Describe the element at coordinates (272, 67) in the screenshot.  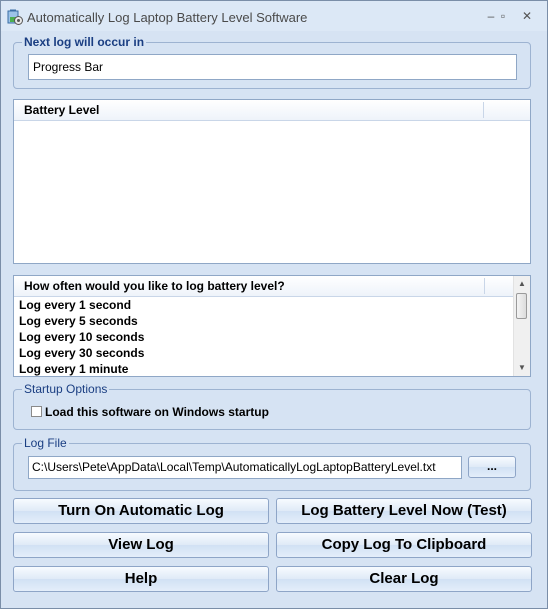
I see `next-log-progress-field: Progress Bar` at that location.